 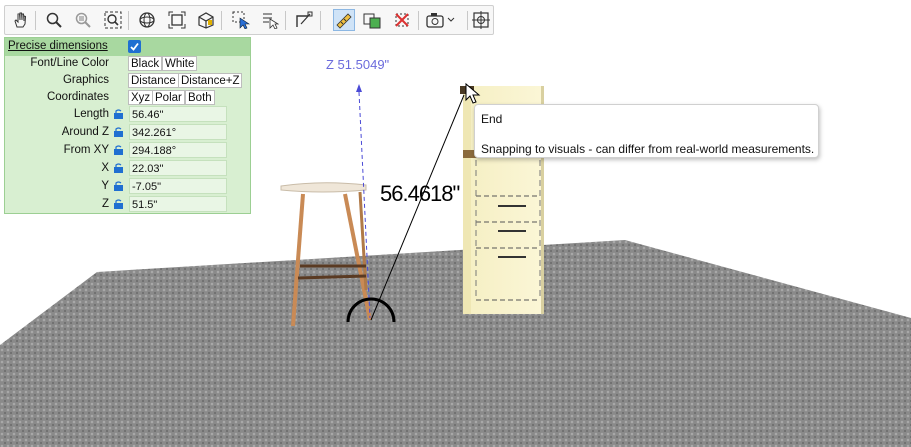 What do you see at coordinates (178, 204) in the screenshot?
I see `z-value: 51.5"` at bounding box center [178, 204].